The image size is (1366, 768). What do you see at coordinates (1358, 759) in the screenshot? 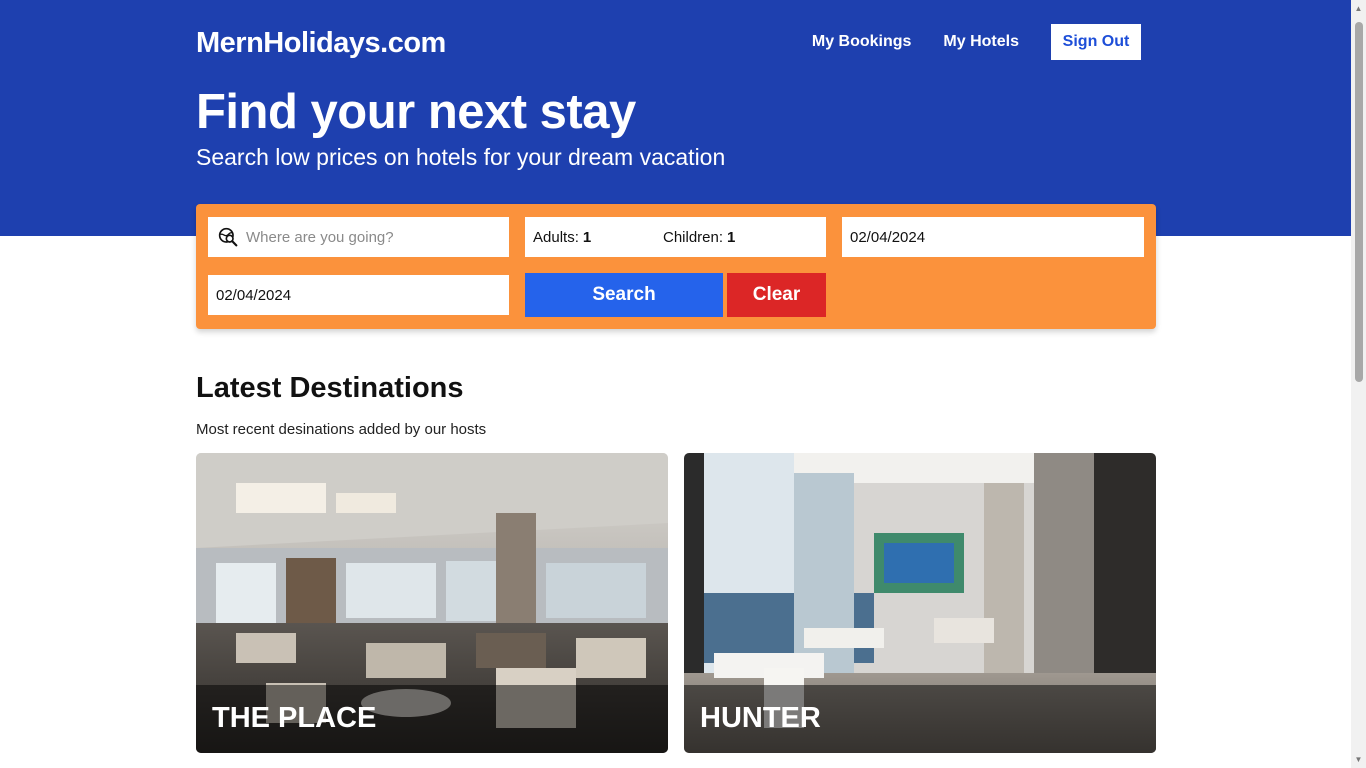
I see `scroll-down-arrow-icon: ▼` at bounding box center [1358, 759].